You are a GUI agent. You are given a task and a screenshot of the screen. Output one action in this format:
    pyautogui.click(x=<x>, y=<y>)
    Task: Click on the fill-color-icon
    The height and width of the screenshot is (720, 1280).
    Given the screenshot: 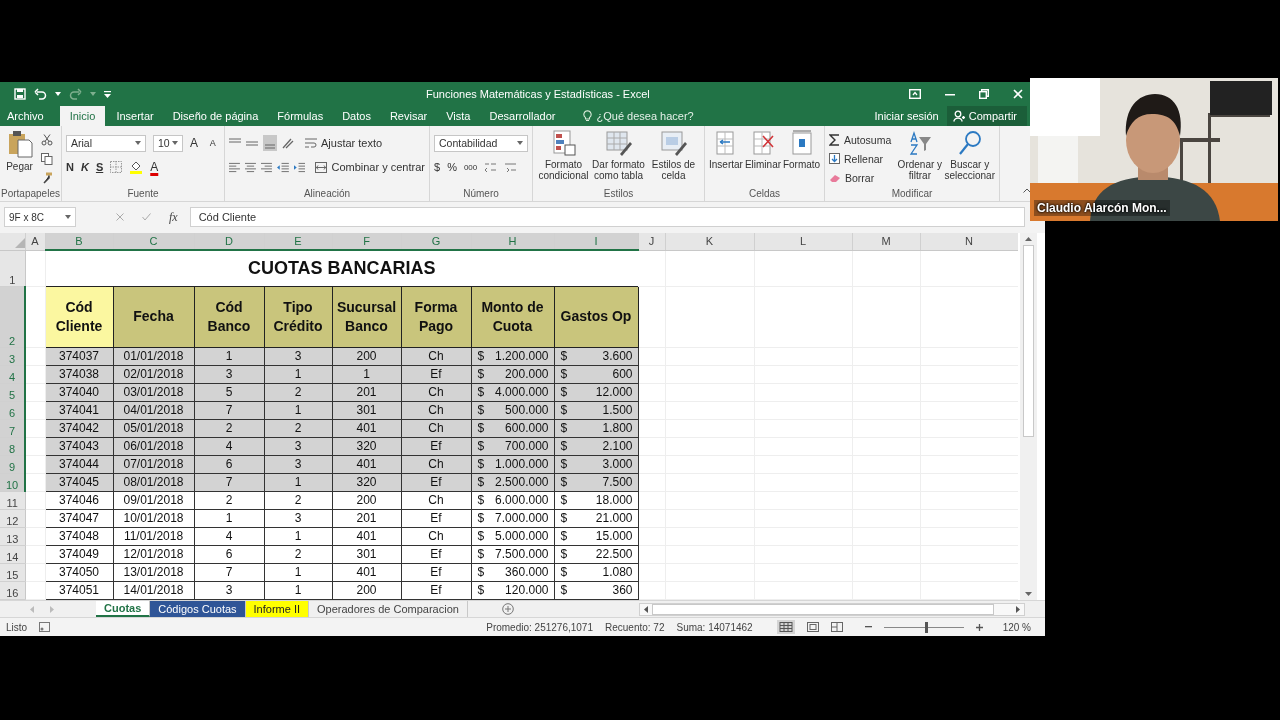 What is the action you would take?
    pyautogui.click(x=136, y=167)
    